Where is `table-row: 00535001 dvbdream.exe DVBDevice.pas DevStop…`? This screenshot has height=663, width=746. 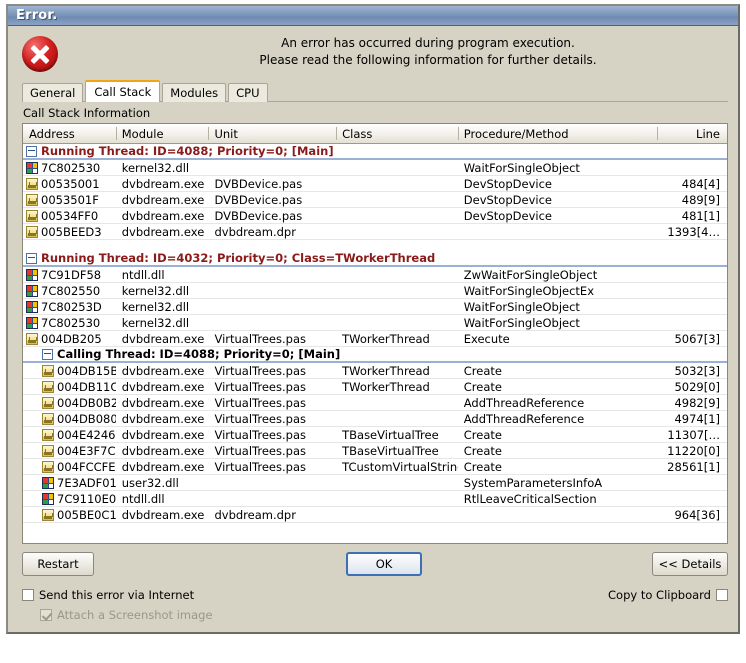 table-row: 00535001 dvbdream.exe DVBDevice.pas DevStop… is located at coordinates (375, 184).